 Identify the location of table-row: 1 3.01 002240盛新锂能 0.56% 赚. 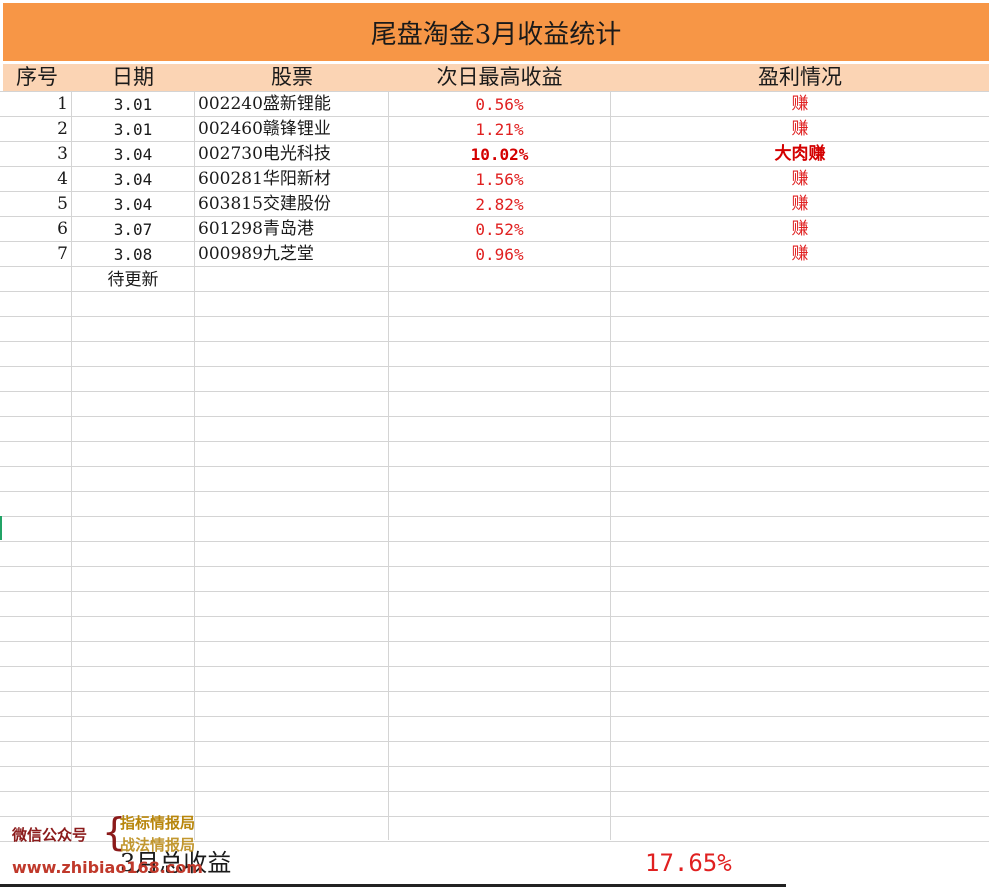
(494, 104).